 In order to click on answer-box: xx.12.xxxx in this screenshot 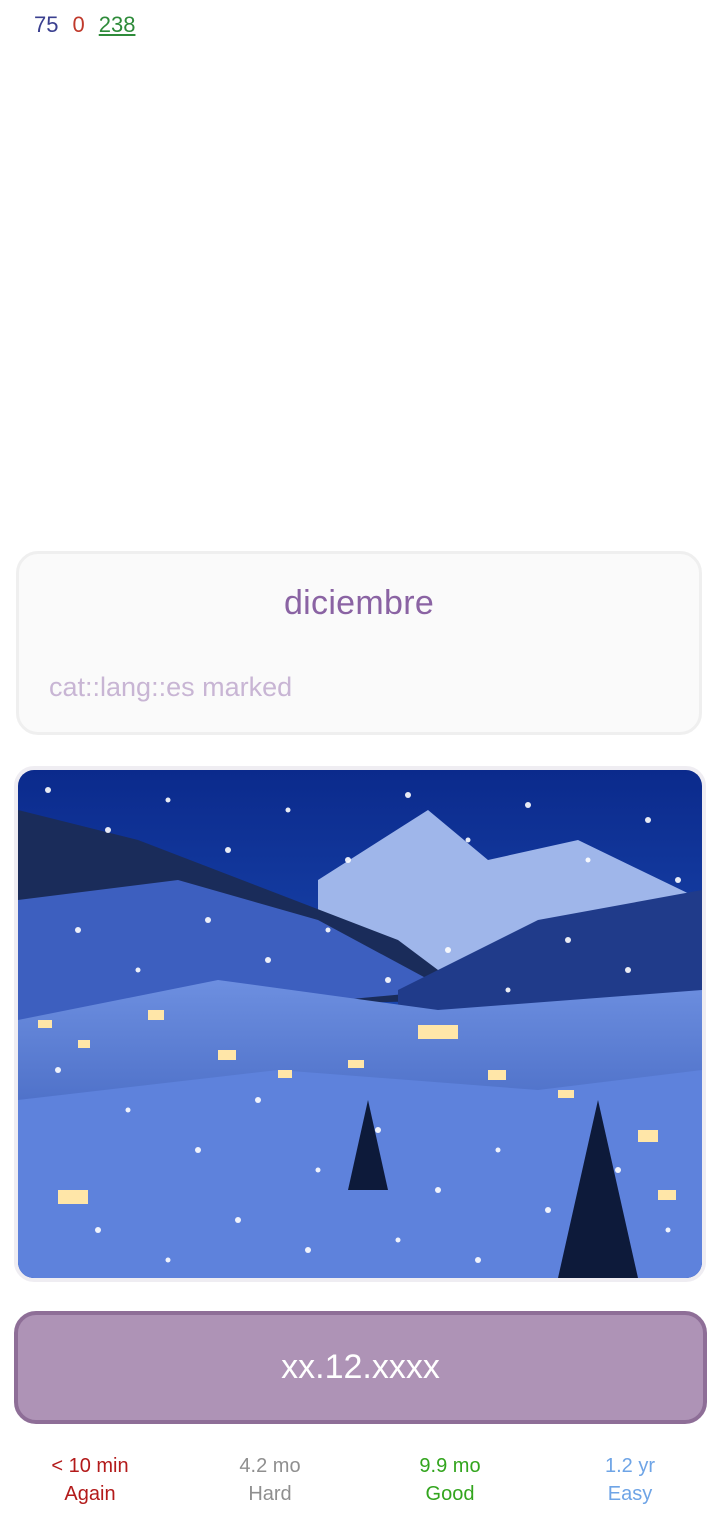, I will do `click(360, 1367)`.